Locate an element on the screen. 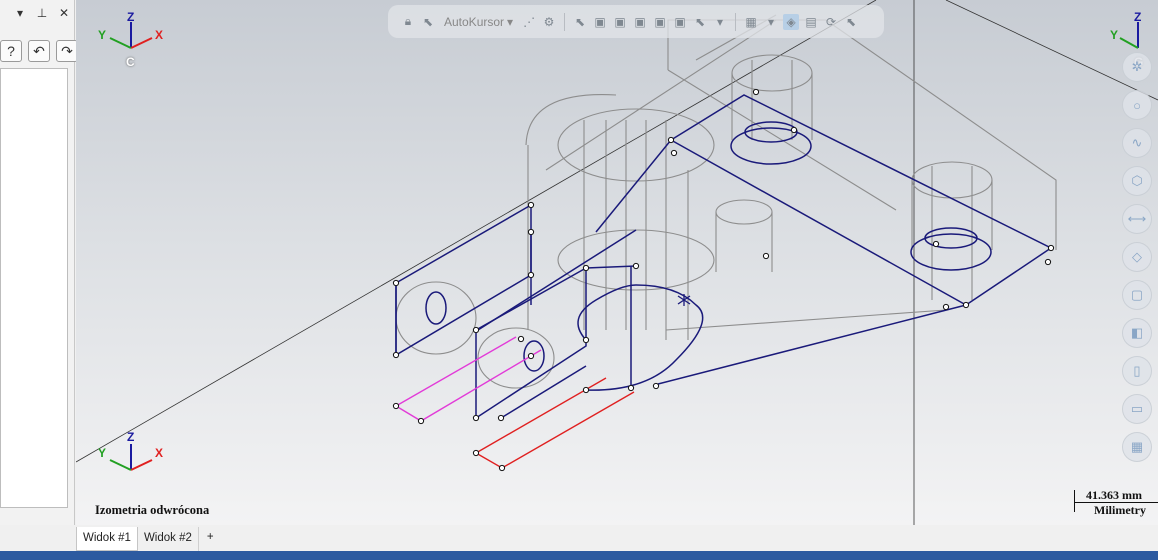  left-panel: ▾ ⊥ ✕ ? ↶ ↷ is located at coordinates (39, 262).